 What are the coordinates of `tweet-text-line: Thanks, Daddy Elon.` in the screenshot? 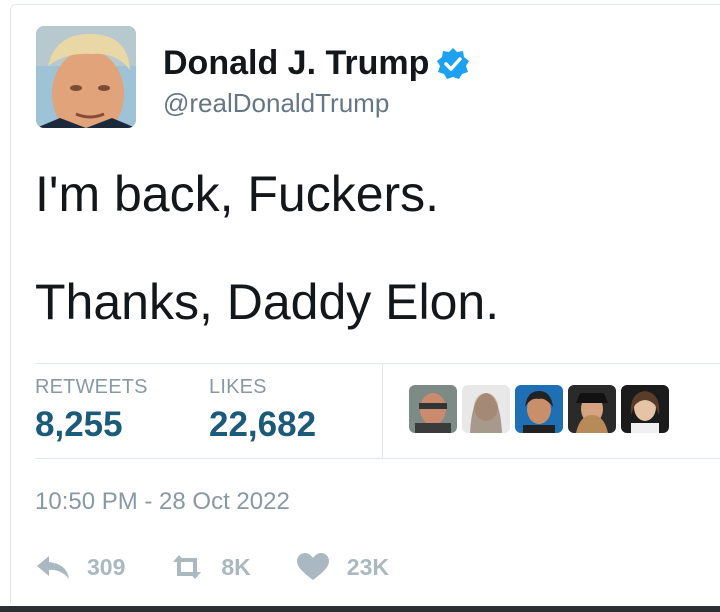 It's located at (267, 302).